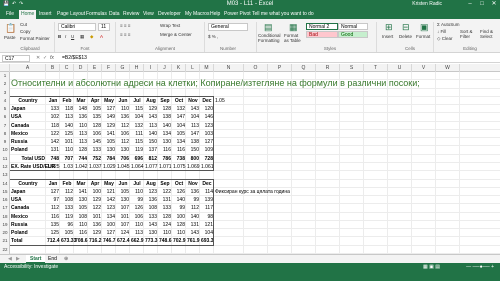 The height and width of the screenshot is (281, 500). I want to click on column-header: I, so click(151, 68).